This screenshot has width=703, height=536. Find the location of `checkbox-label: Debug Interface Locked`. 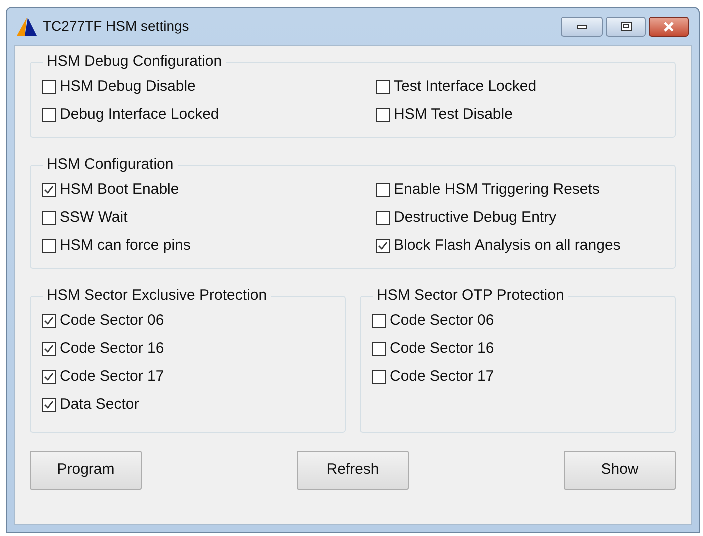

checkbox-label: Debug Interface Locked is located at coordinates (140, 114).